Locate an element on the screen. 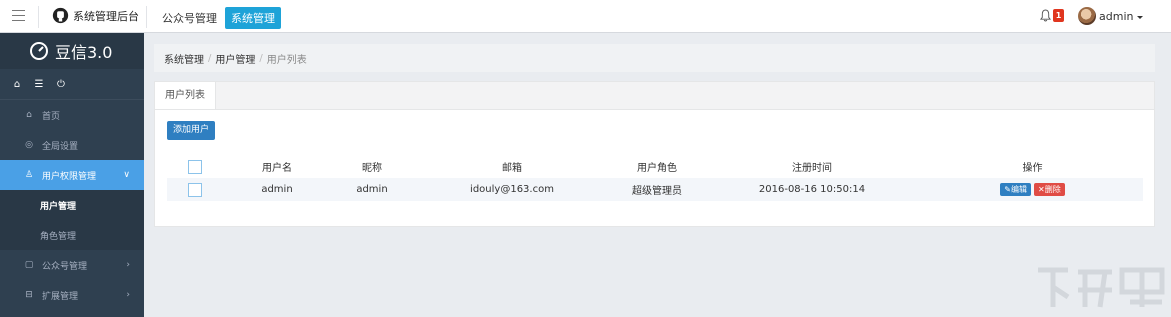 This screenshot has height=317, width=1171. pencil-icon: ✎ is located at coordinates (1007, 189).